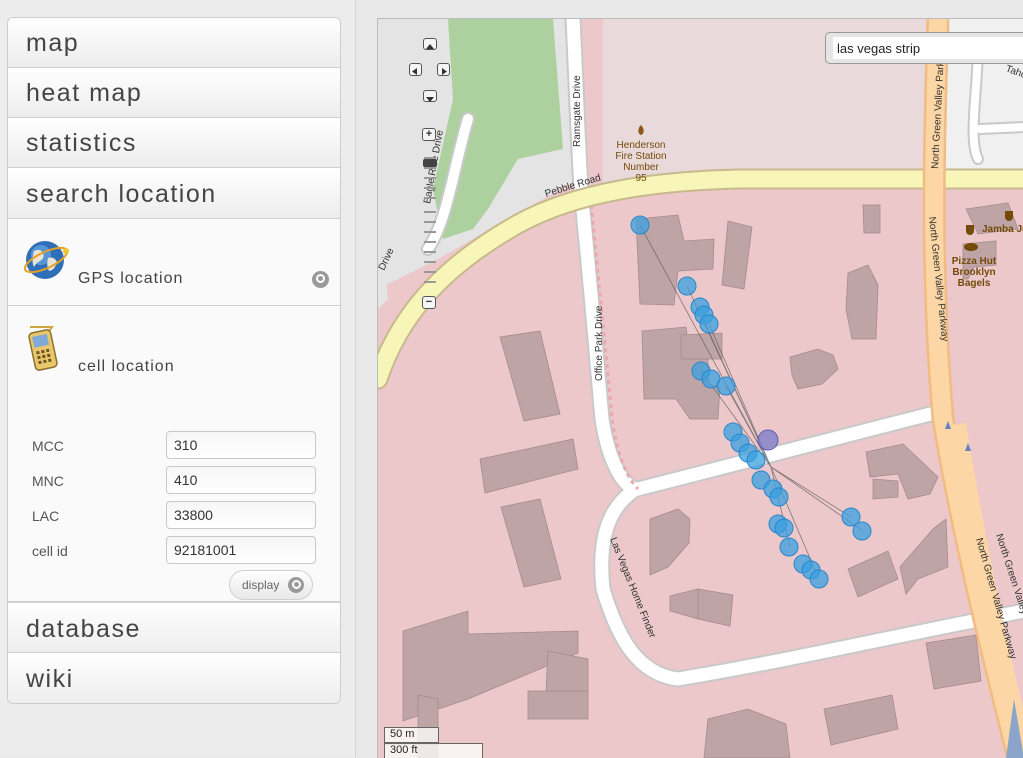 Image resolution: width=1023 pixels, height=758 pixels. What do you see at coordinates (411, 735) in the screenshot?
I see `scale-metric: 50 m` at bounding box center [411, 735].